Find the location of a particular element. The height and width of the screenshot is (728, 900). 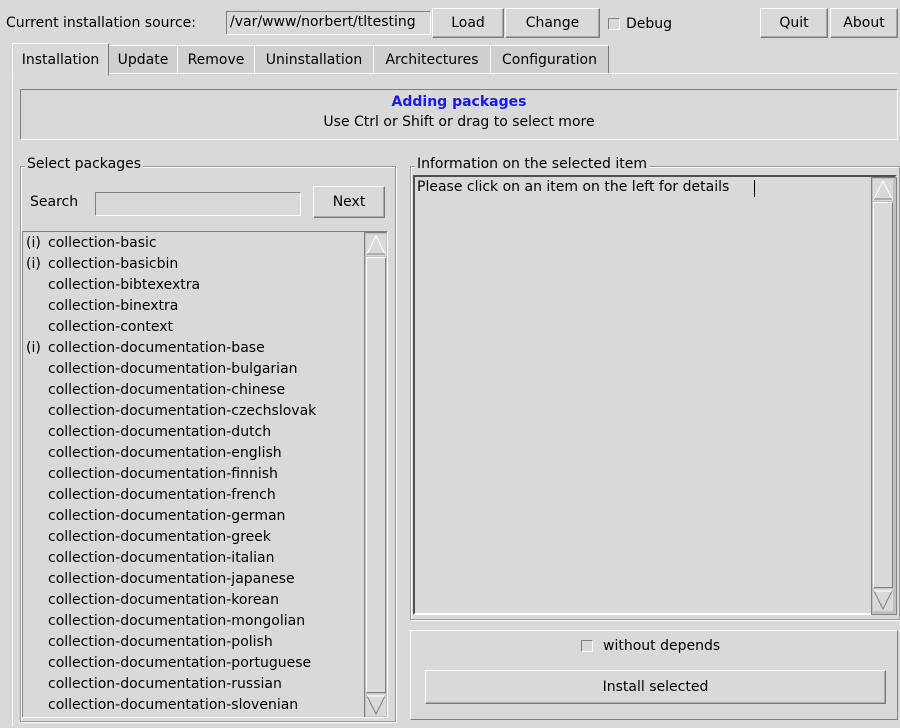

tab-configuration: Configuration is located at coordinates (549, 60).